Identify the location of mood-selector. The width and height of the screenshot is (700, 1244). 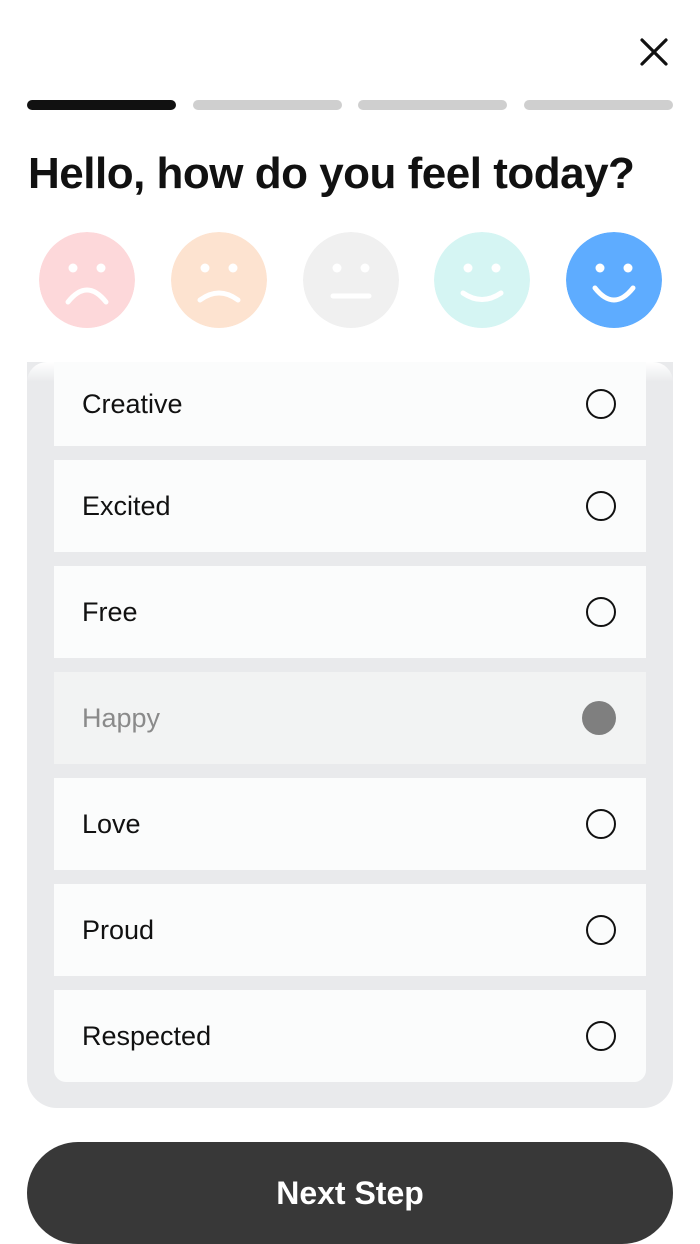
(350, 280).